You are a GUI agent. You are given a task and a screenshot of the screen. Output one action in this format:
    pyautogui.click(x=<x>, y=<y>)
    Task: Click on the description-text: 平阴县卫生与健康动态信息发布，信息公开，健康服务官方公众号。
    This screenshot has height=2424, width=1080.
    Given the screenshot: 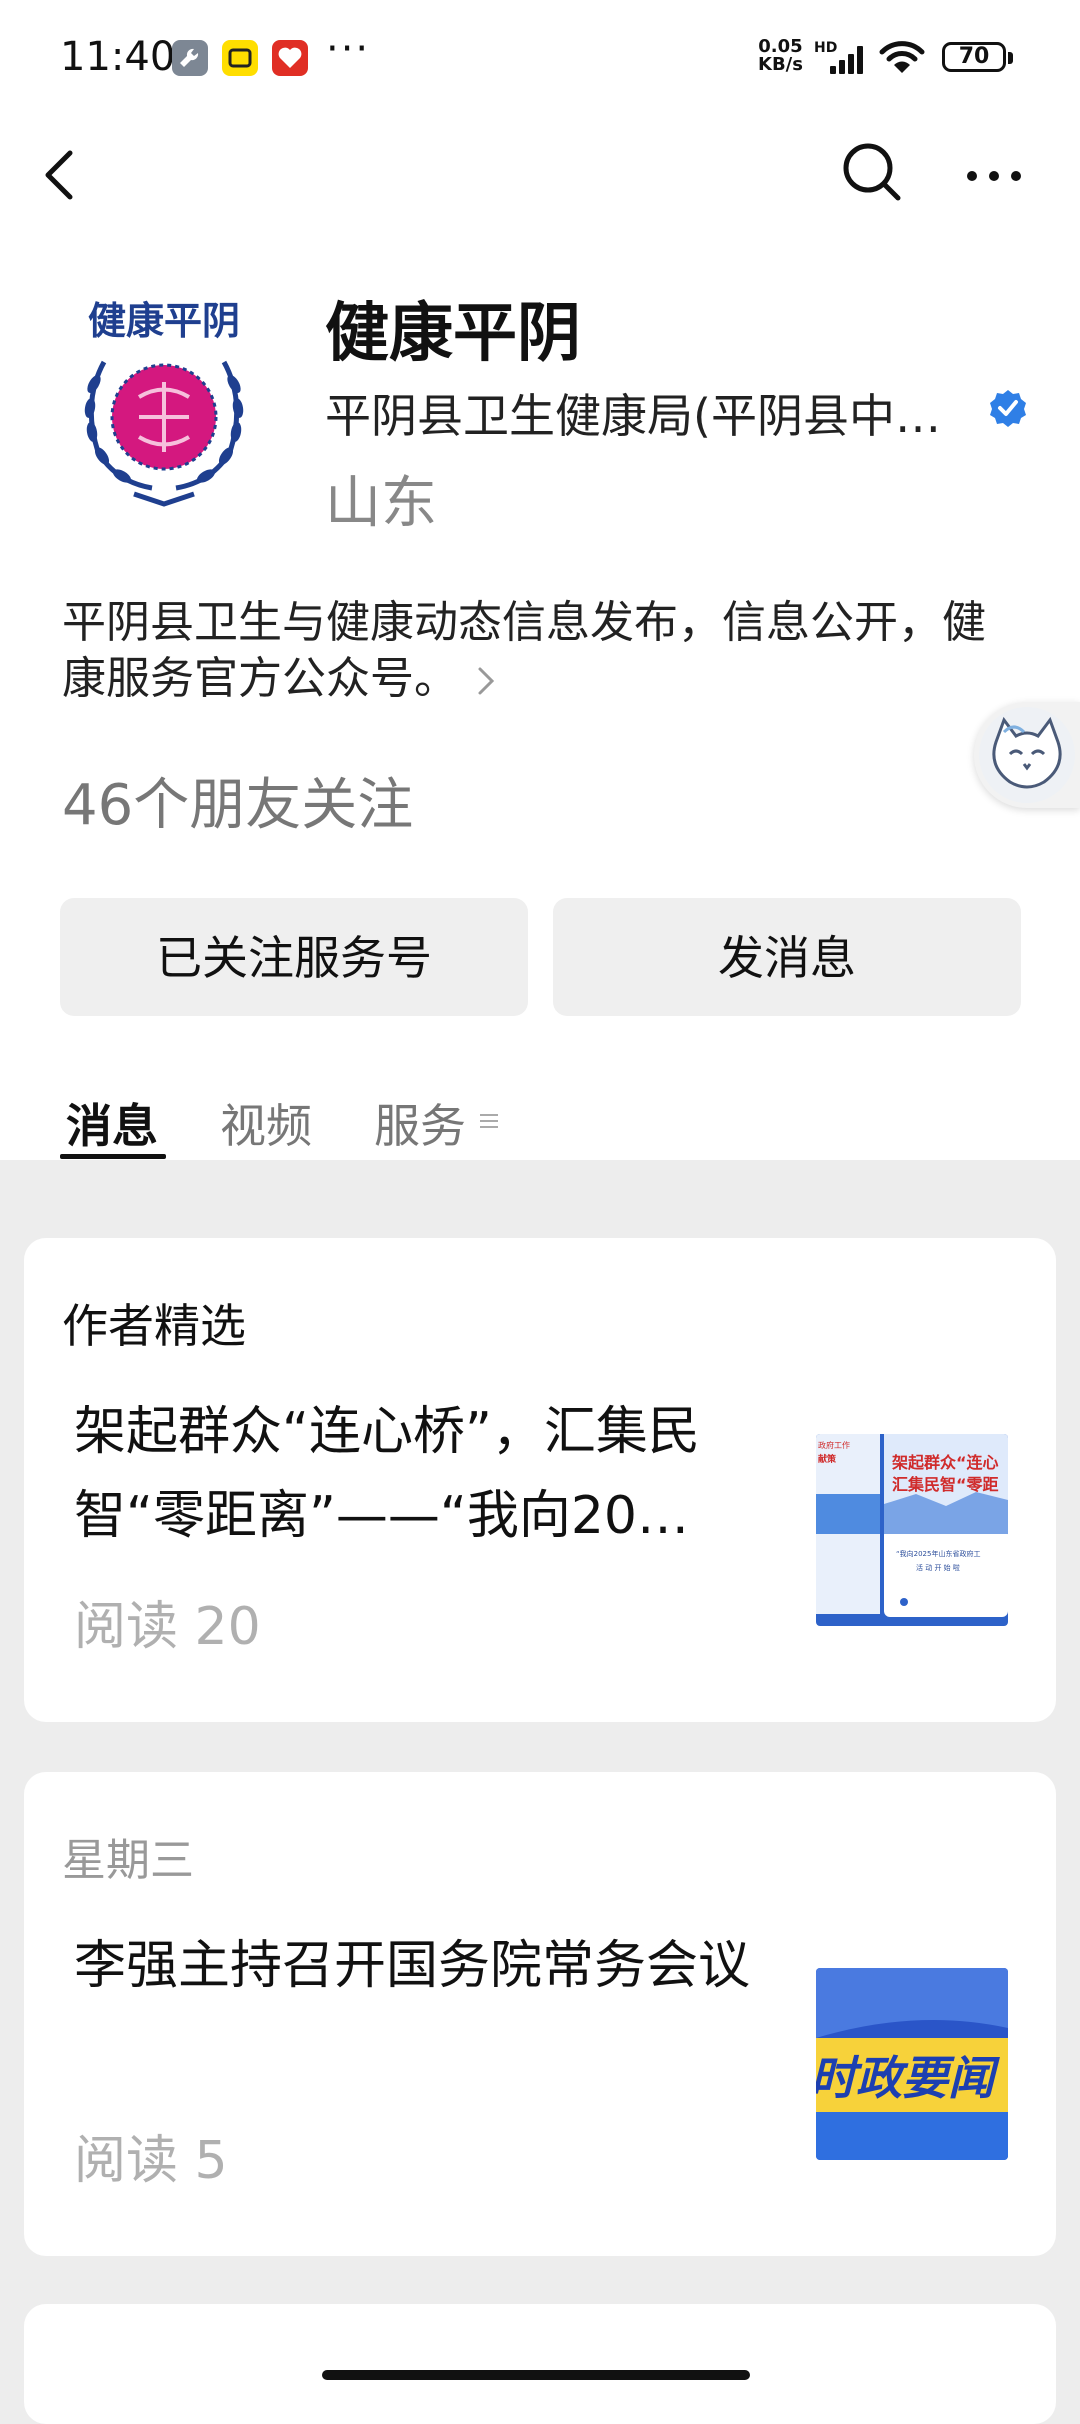 What is the action you would take?
    pyautogui.click(x=524, y=650)
    